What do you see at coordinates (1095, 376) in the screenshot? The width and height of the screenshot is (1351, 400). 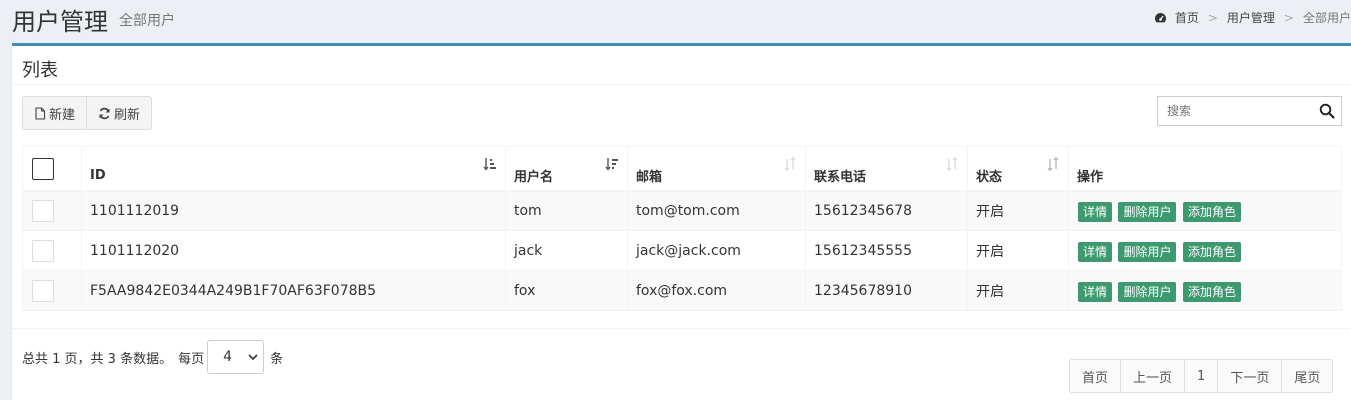 I see `page-first-button: 首页` at bounding box center [1095, 376].